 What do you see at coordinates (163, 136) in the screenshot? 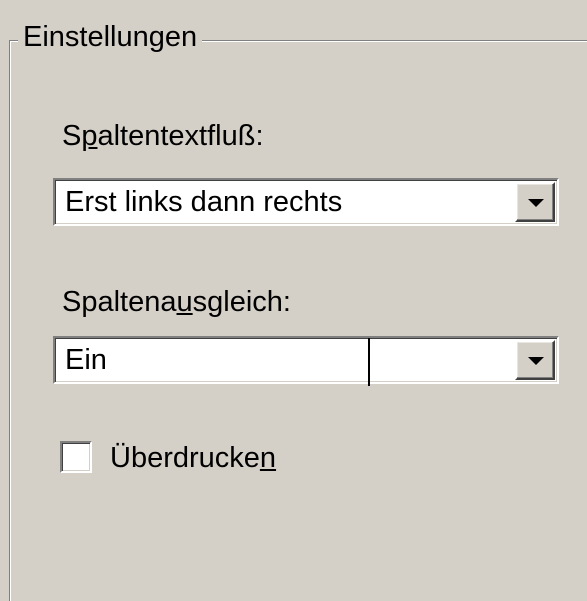
I see `column-flow-label: Spaltentextfluß:` at bounding box center [163, 136].